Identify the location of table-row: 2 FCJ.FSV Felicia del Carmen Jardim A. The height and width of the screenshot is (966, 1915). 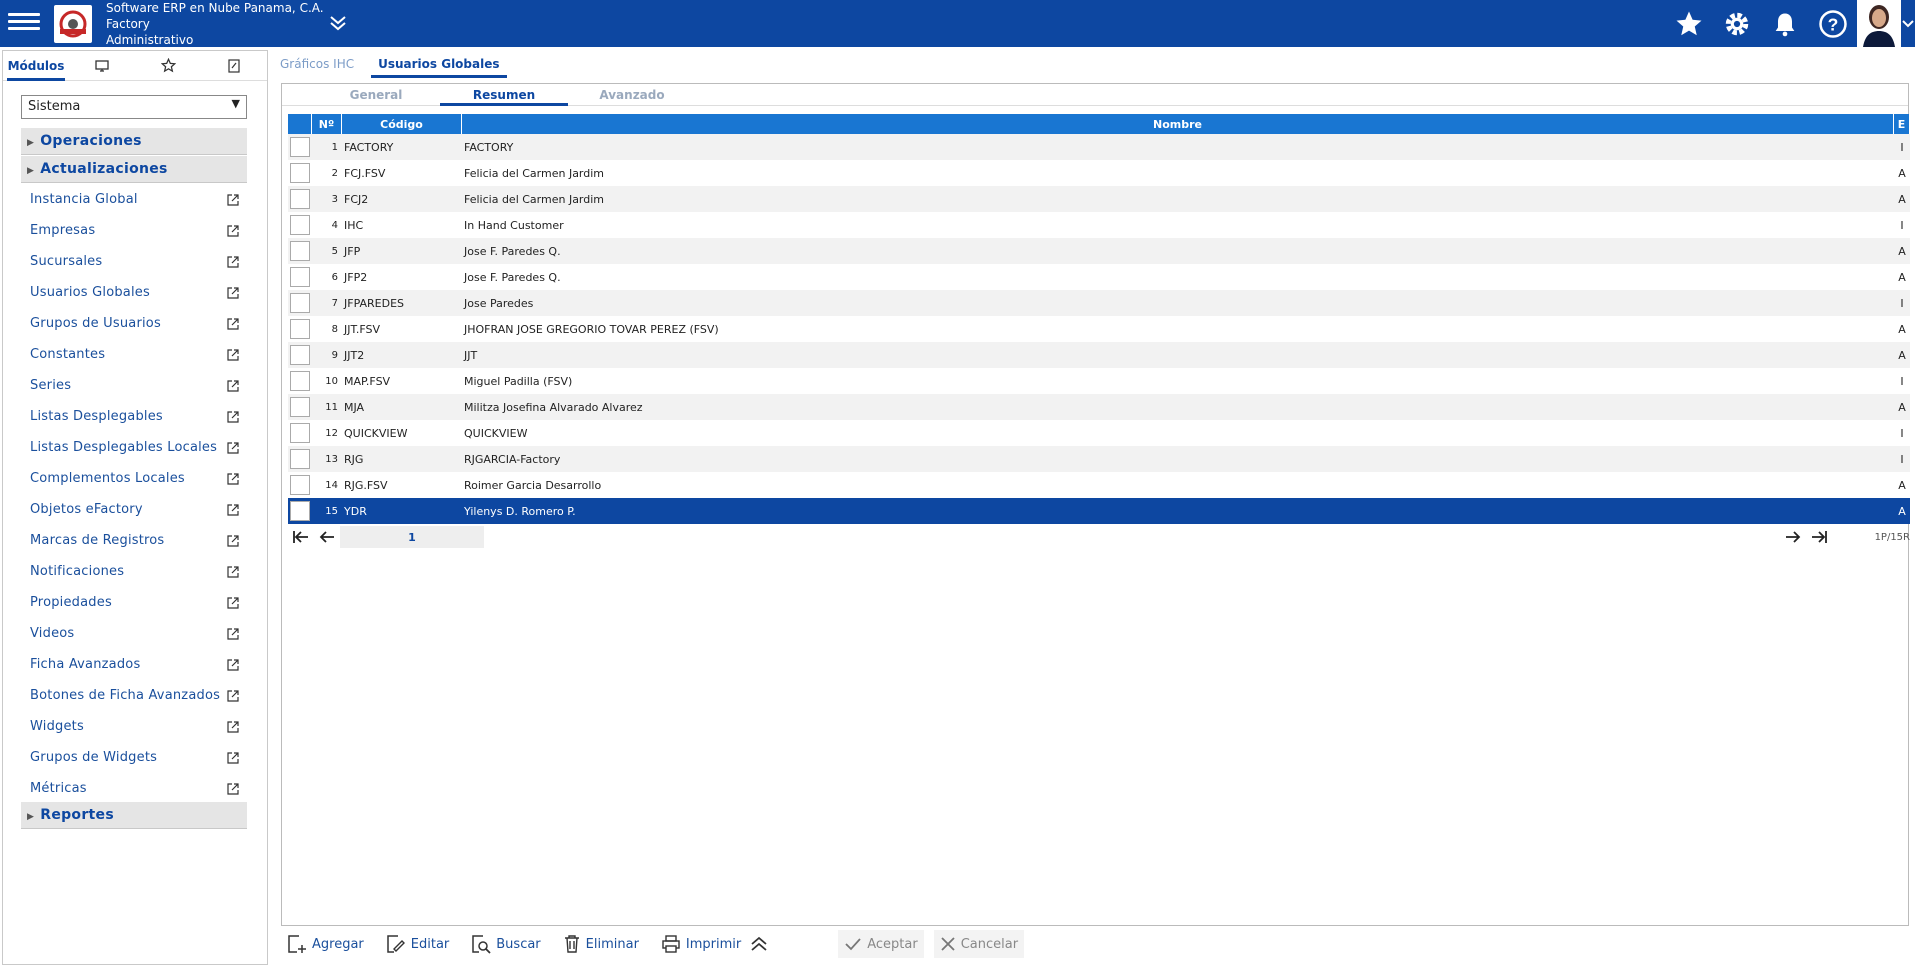
(1099, 173).